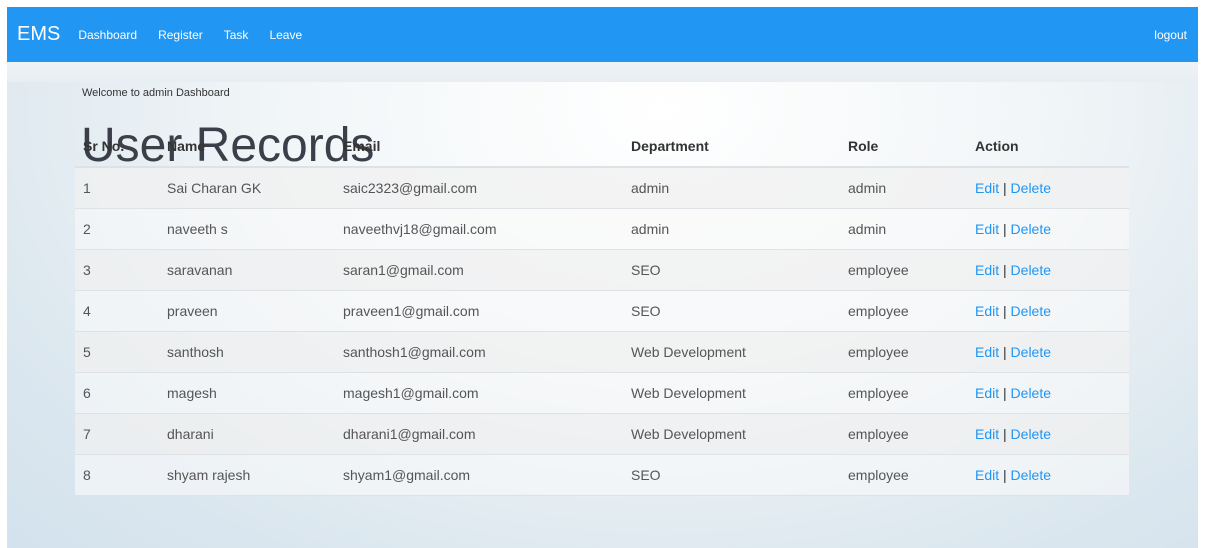 This screenshot has height=548, width=1205. What do you see at coordinates (602, 72) in the screenshot?
I see `content-top-band` at bounding box center [602, 72].